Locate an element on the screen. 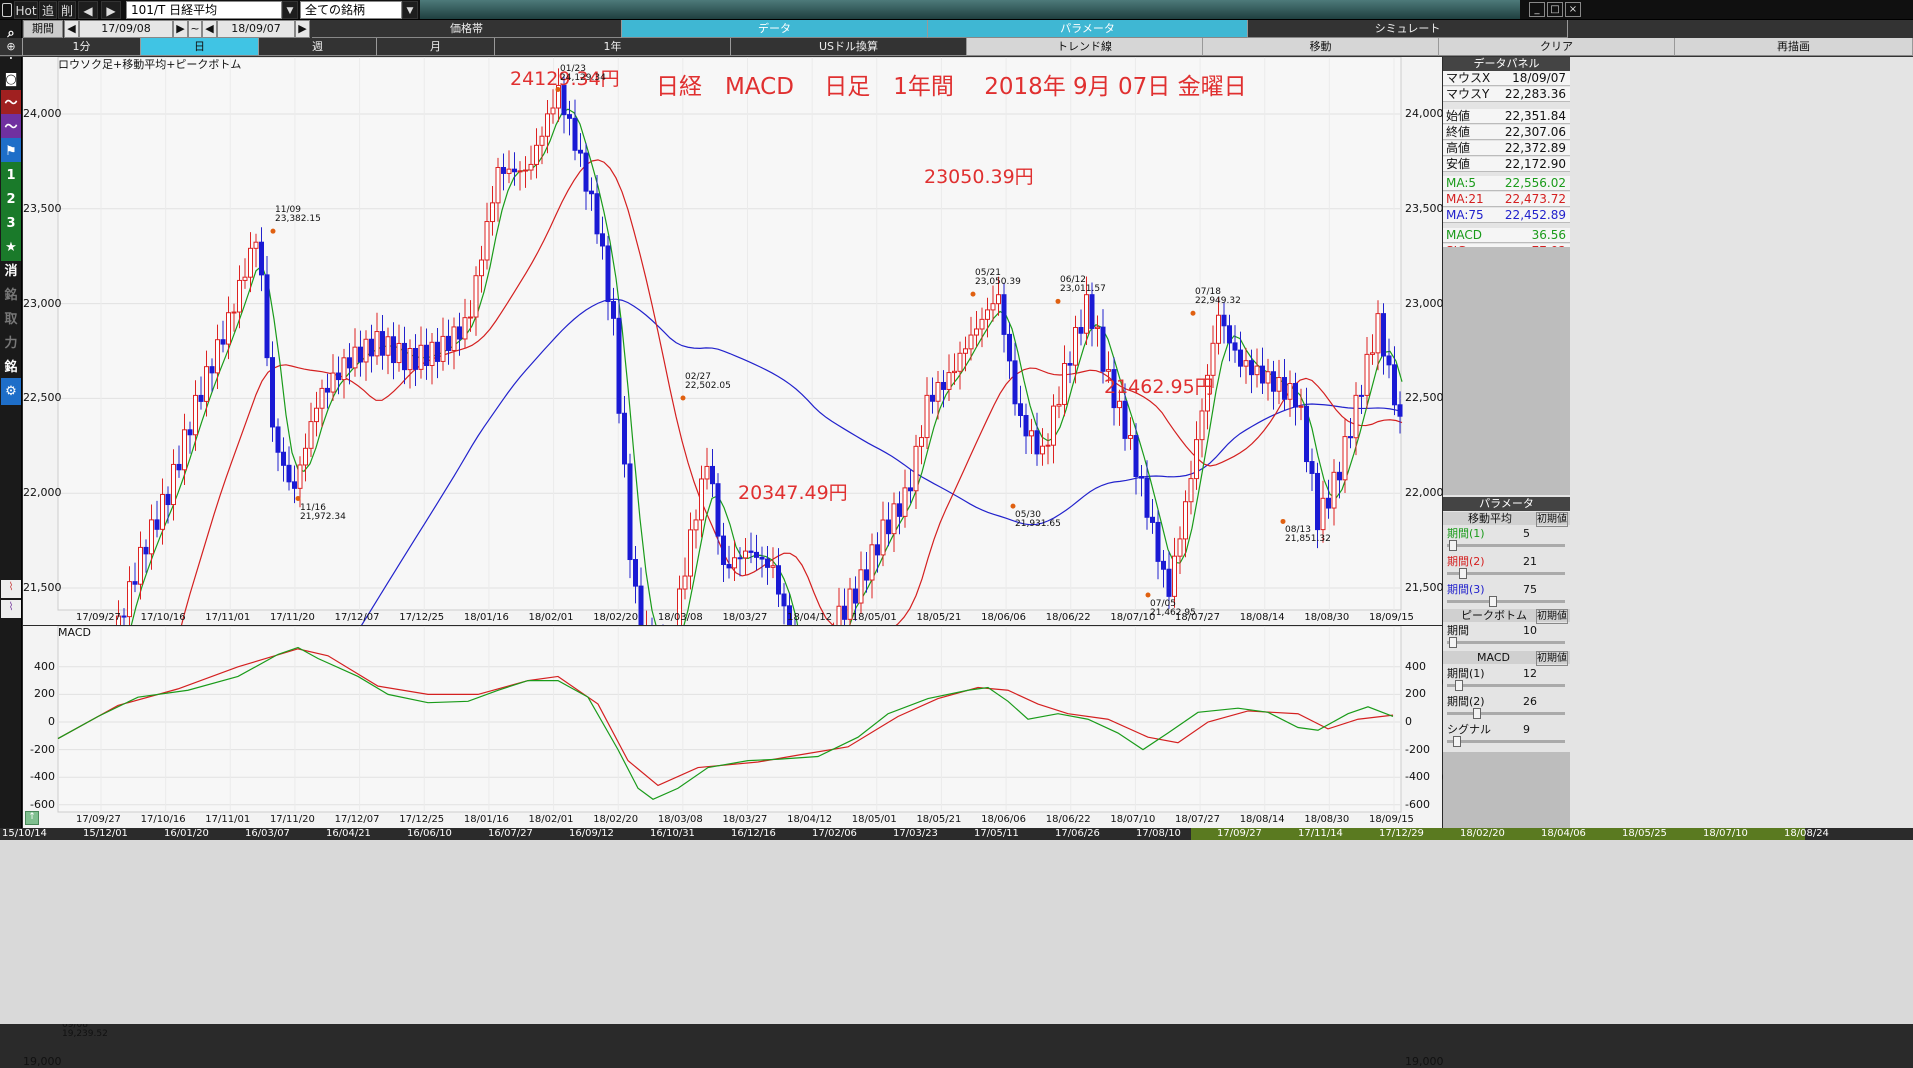 This screenshot has width=1913, height=1068. range-1year: 1年 is located at coordinates (613, 47).